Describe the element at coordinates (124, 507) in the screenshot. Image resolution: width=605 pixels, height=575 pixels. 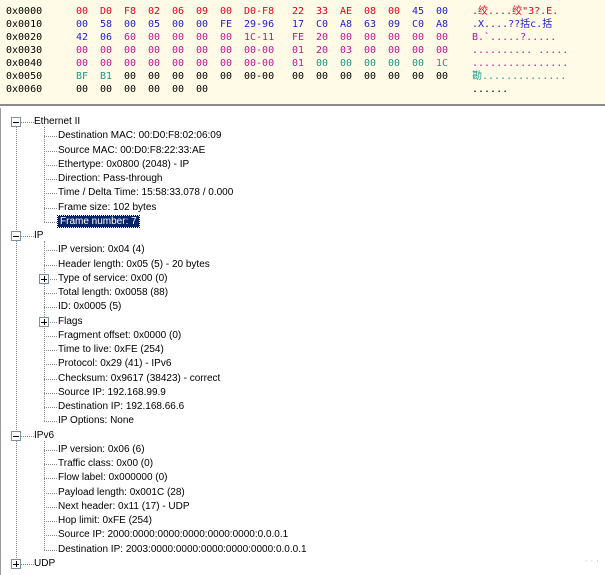
I see `tree-field-node: Next header: 0x11 (17) - UDP` at that location.